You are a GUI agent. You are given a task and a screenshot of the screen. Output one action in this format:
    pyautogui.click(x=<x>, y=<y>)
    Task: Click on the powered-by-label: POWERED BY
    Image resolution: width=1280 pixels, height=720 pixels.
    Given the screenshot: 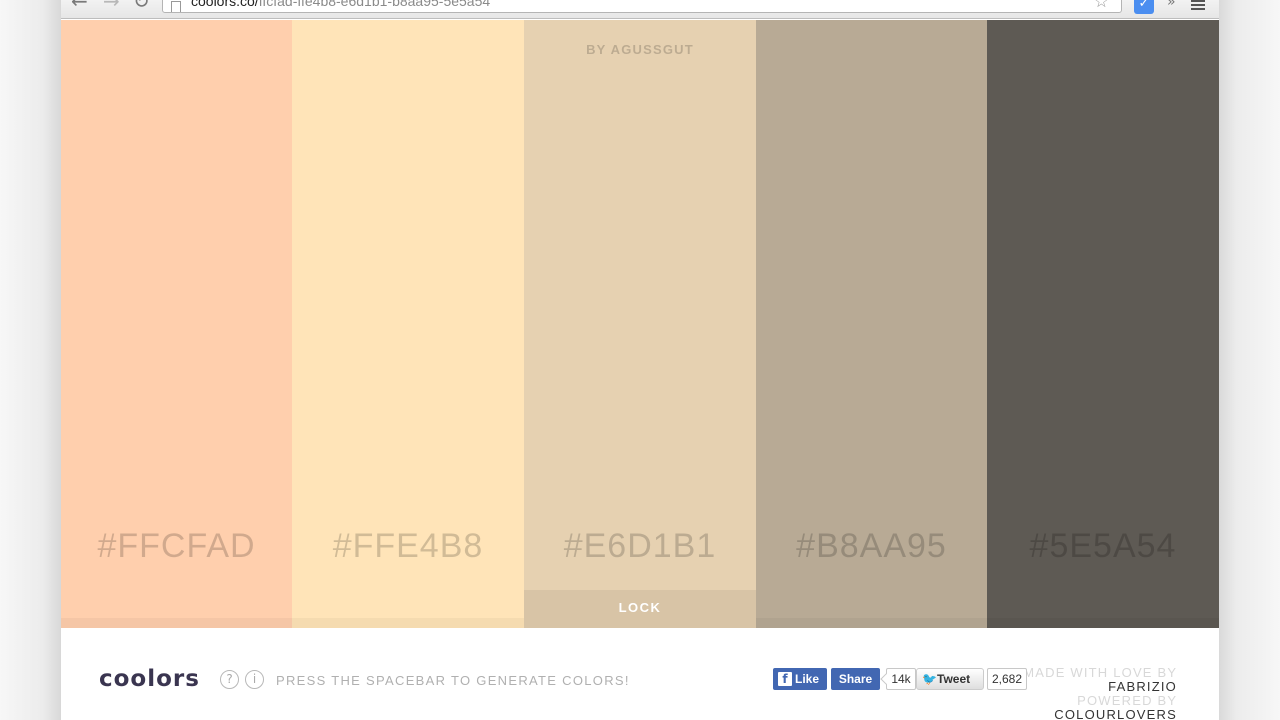 What is the action you would take?
    pyautogui.click(x=1127, y=700)
    